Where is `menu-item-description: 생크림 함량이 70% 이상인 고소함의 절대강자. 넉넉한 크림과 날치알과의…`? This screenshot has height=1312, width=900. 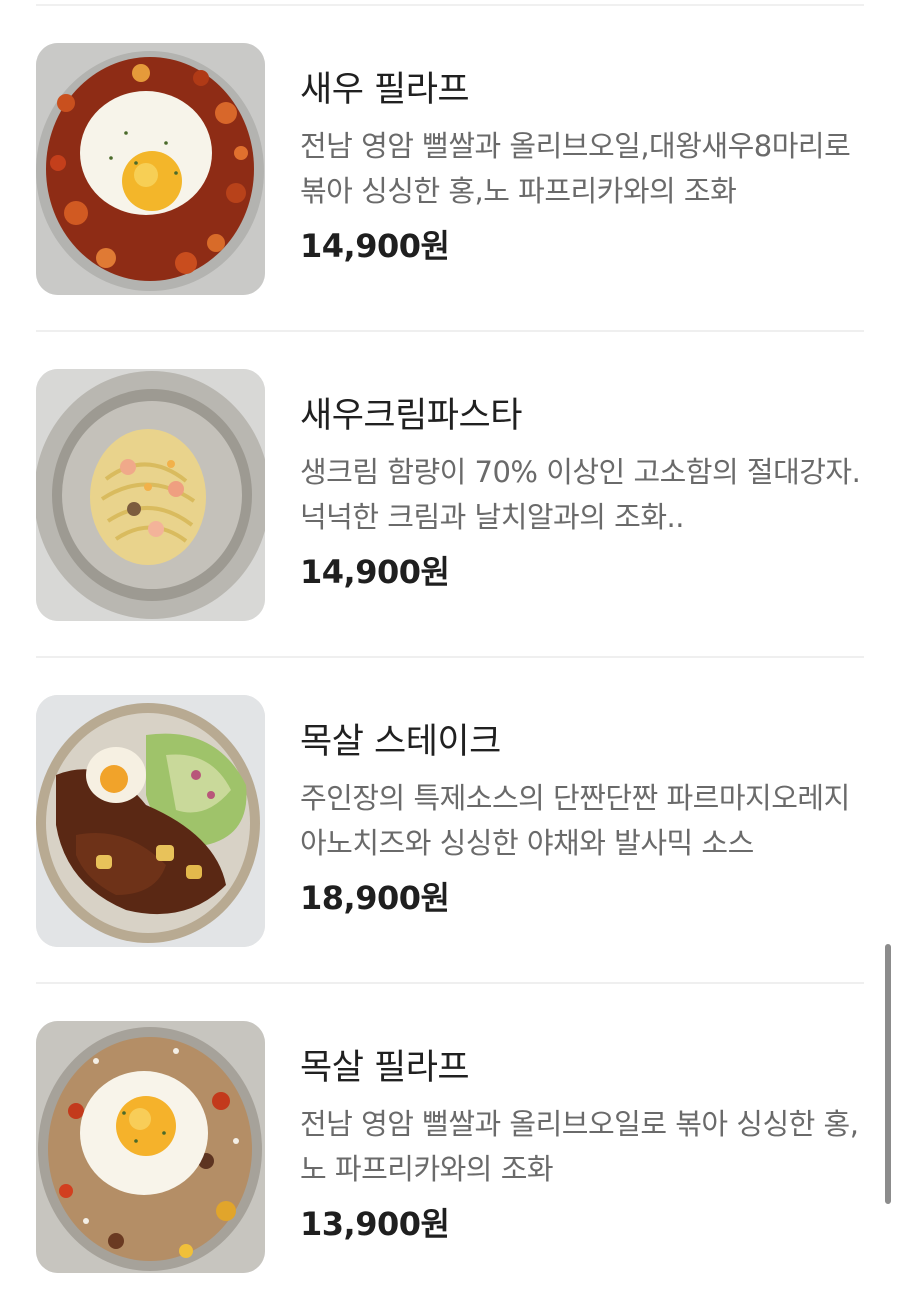
menu-item-description: 생크림 함량이 70% 이상인 고소함의 절대강자. 넉넉한 크림과 날치알과의… is located at coordinates (580, 494).